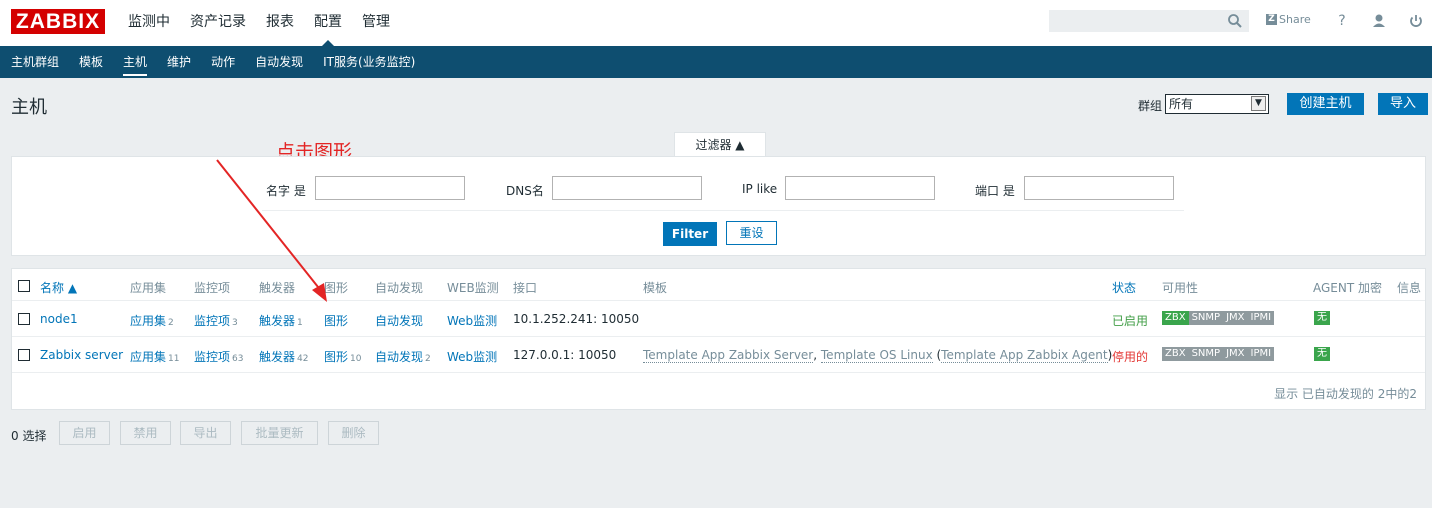 This screenshot has height=508, width=1432. Describe the element at coordinates (525, 191) in the screenshot. I see `filter-dns-label: DNS名` at that location.